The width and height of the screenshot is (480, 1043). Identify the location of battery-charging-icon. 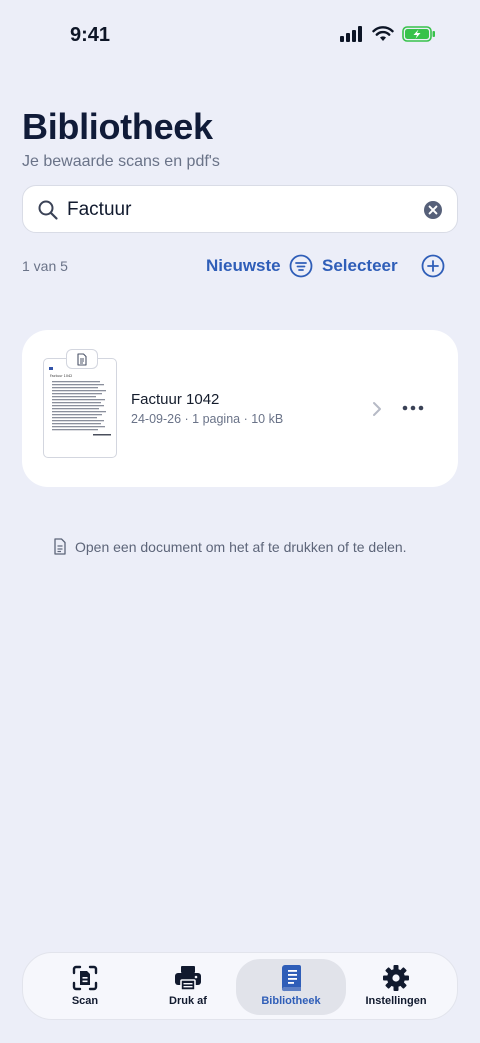
(418, 34).